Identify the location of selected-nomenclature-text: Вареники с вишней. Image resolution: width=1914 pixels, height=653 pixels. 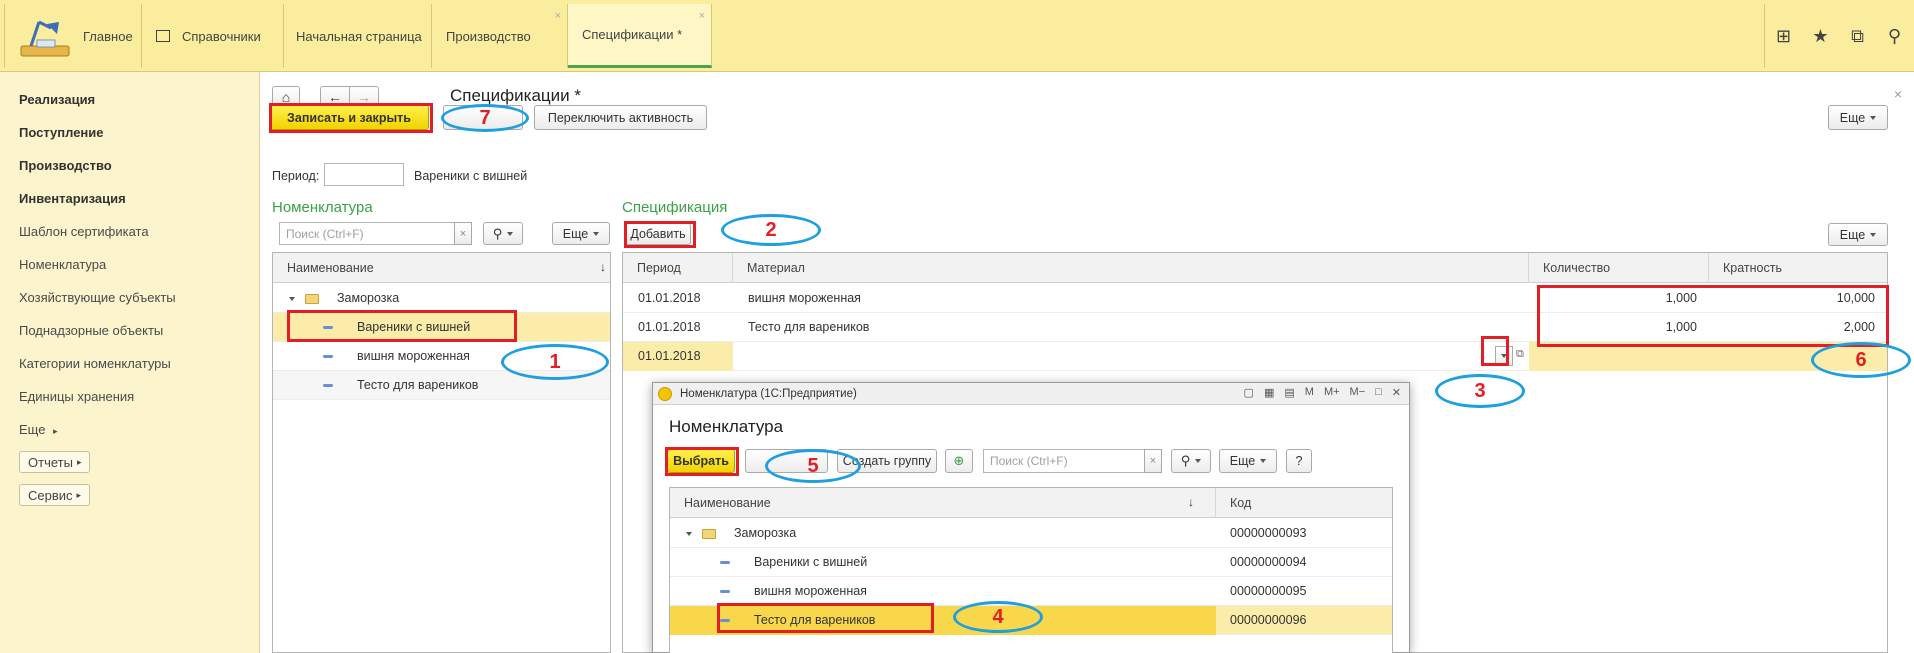
(471, 176).